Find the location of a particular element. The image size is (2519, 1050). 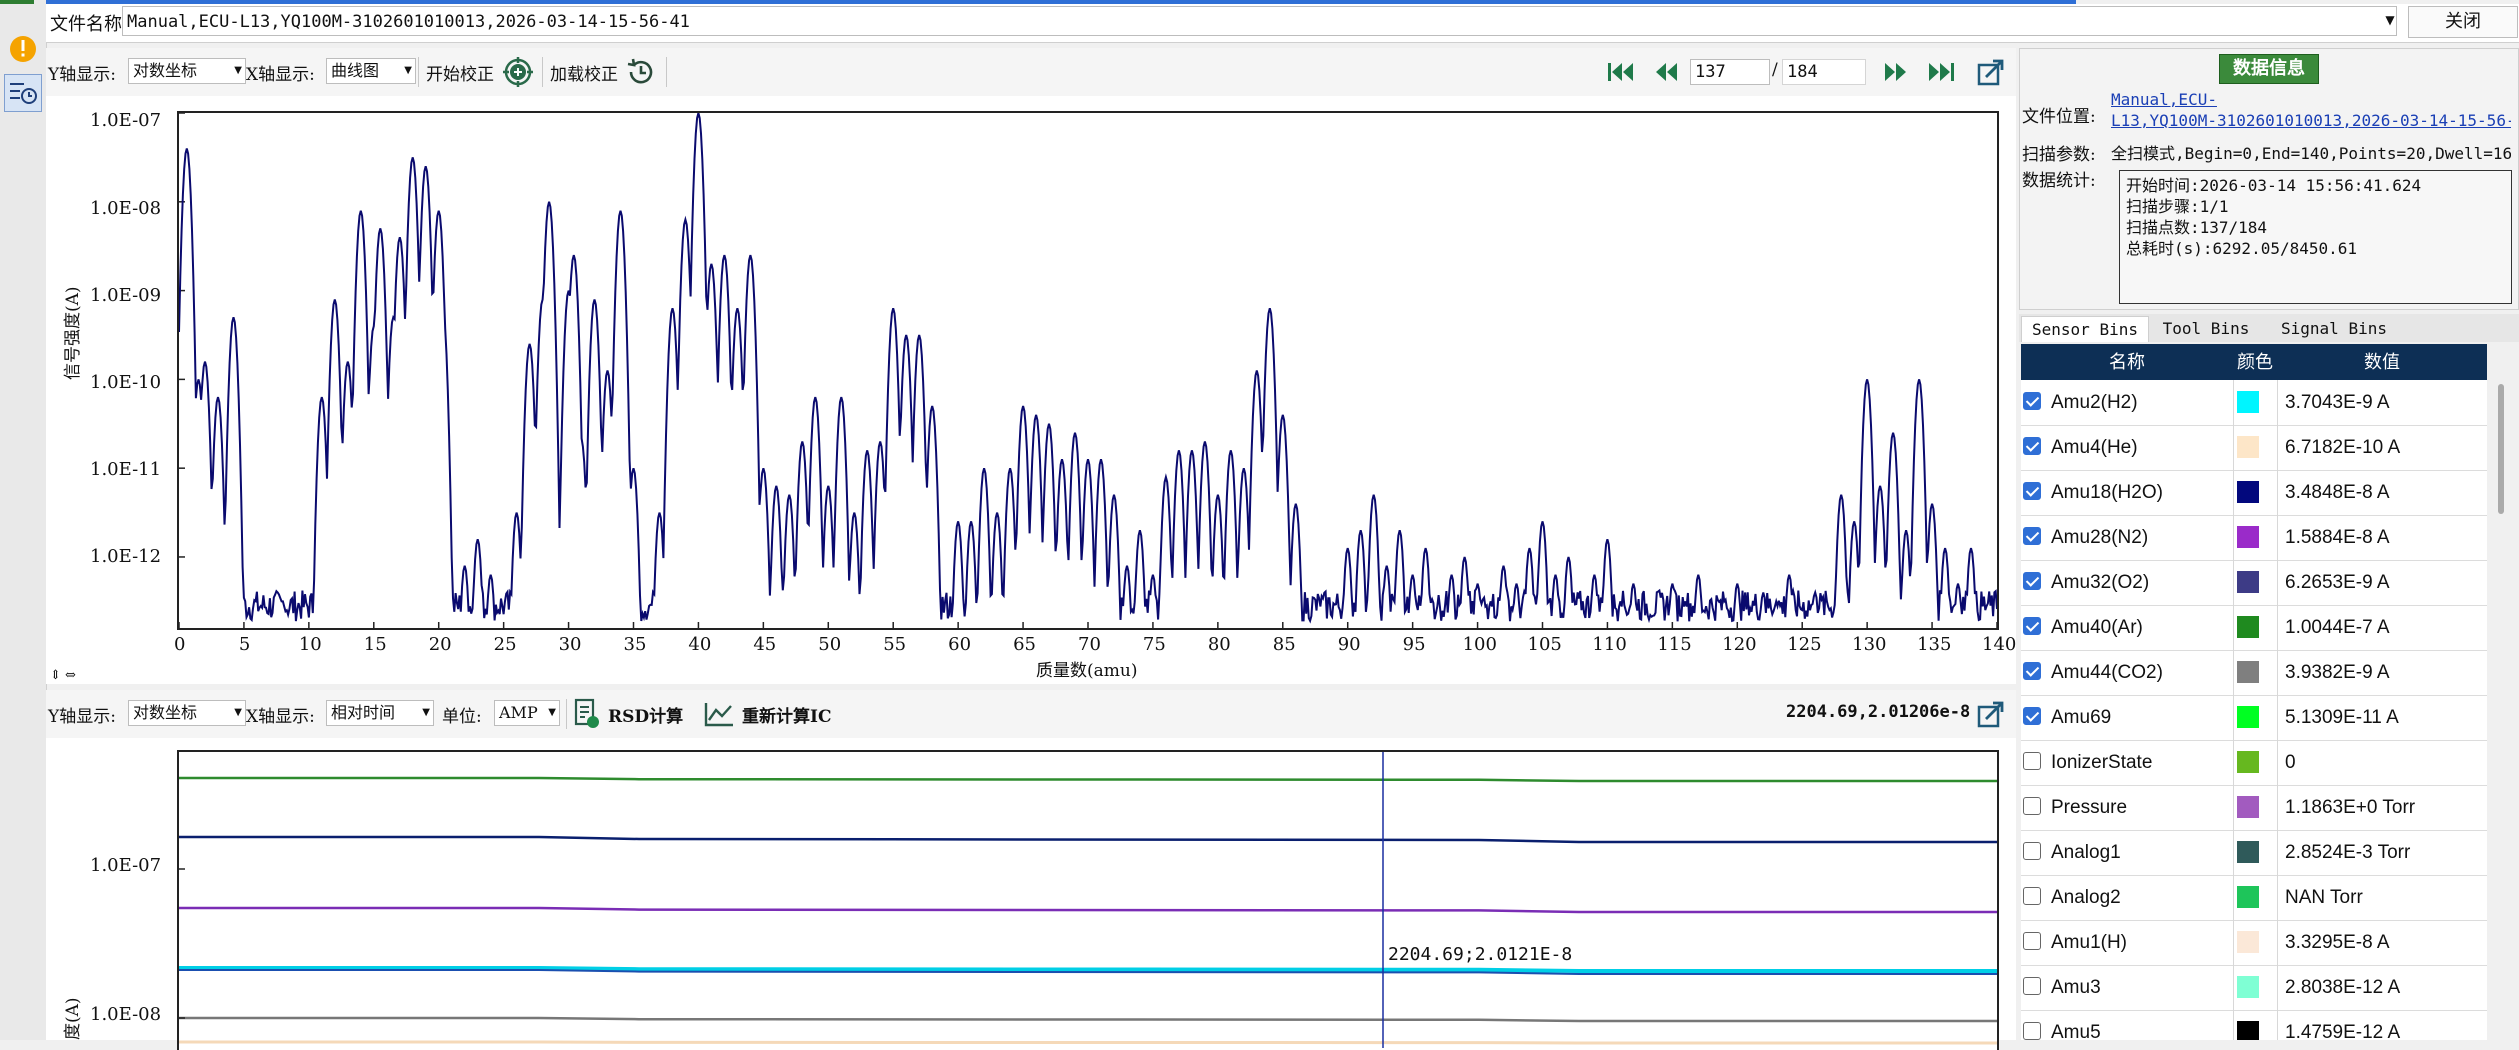

column-divider is located at coordinates (2277, 710).